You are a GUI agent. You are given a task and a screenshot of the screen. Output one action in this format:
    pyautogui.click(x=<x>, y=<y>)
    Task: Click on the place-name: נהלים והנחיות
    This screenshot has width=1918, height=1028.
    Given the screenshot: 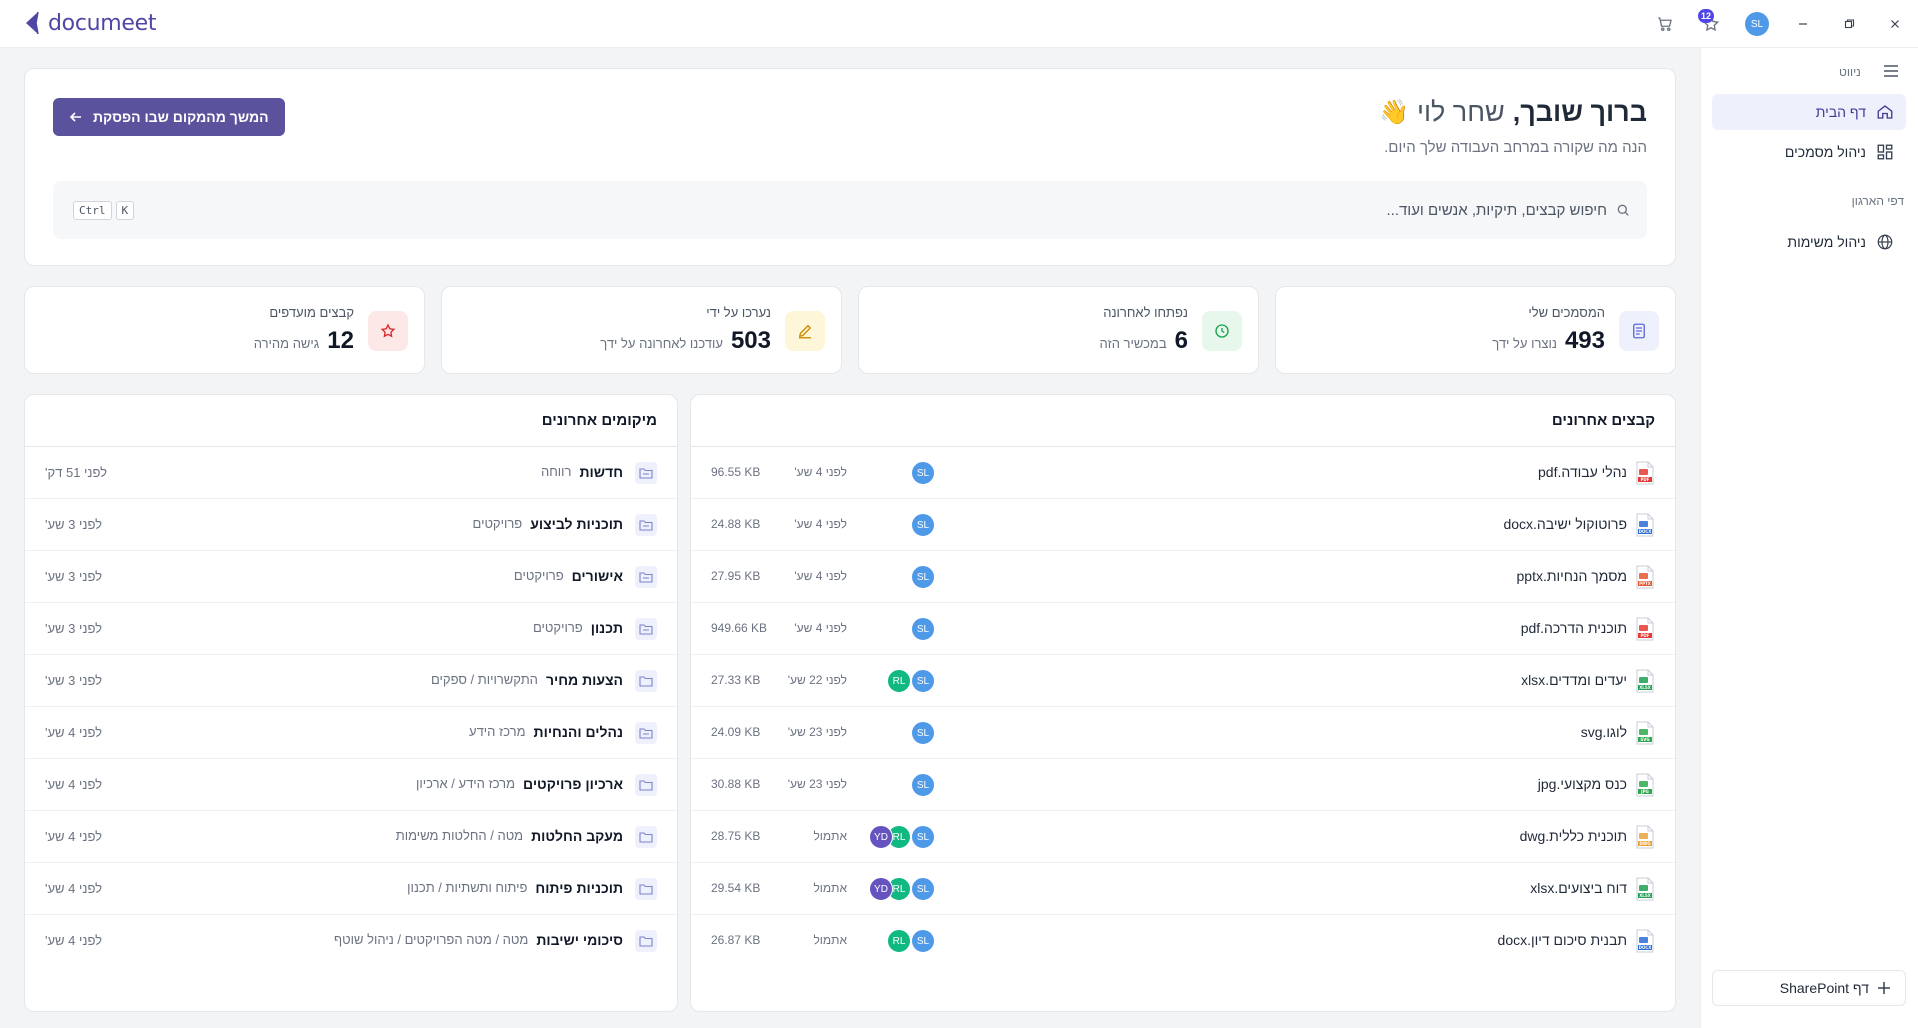 What is the action you would take?
    pyautogui.click(x=578, y=732)
    